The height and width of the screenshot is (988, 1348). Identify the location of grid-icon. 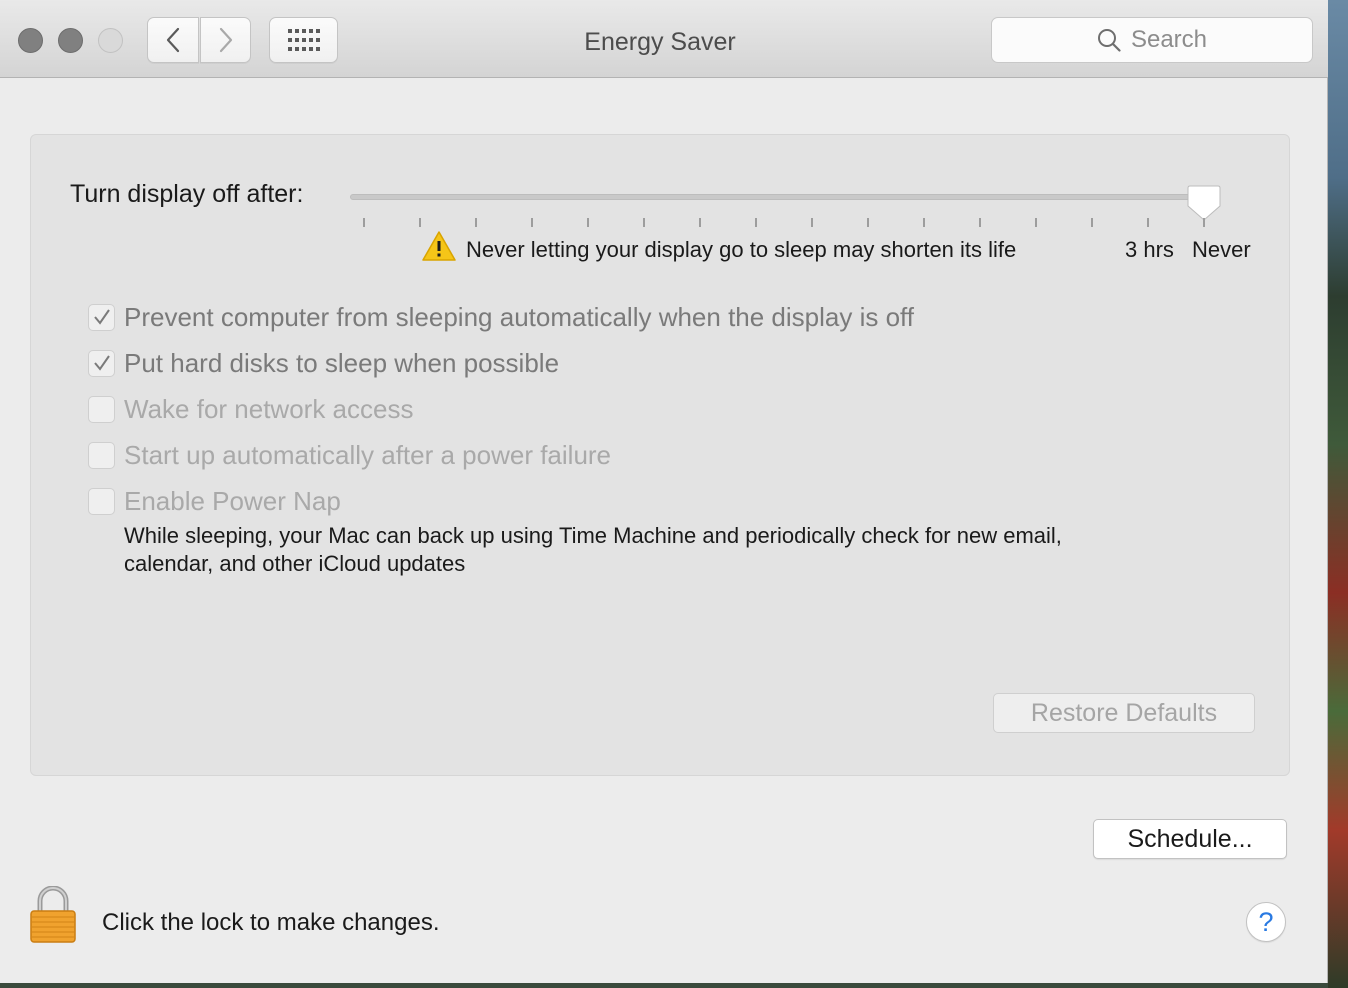
(303, 40).